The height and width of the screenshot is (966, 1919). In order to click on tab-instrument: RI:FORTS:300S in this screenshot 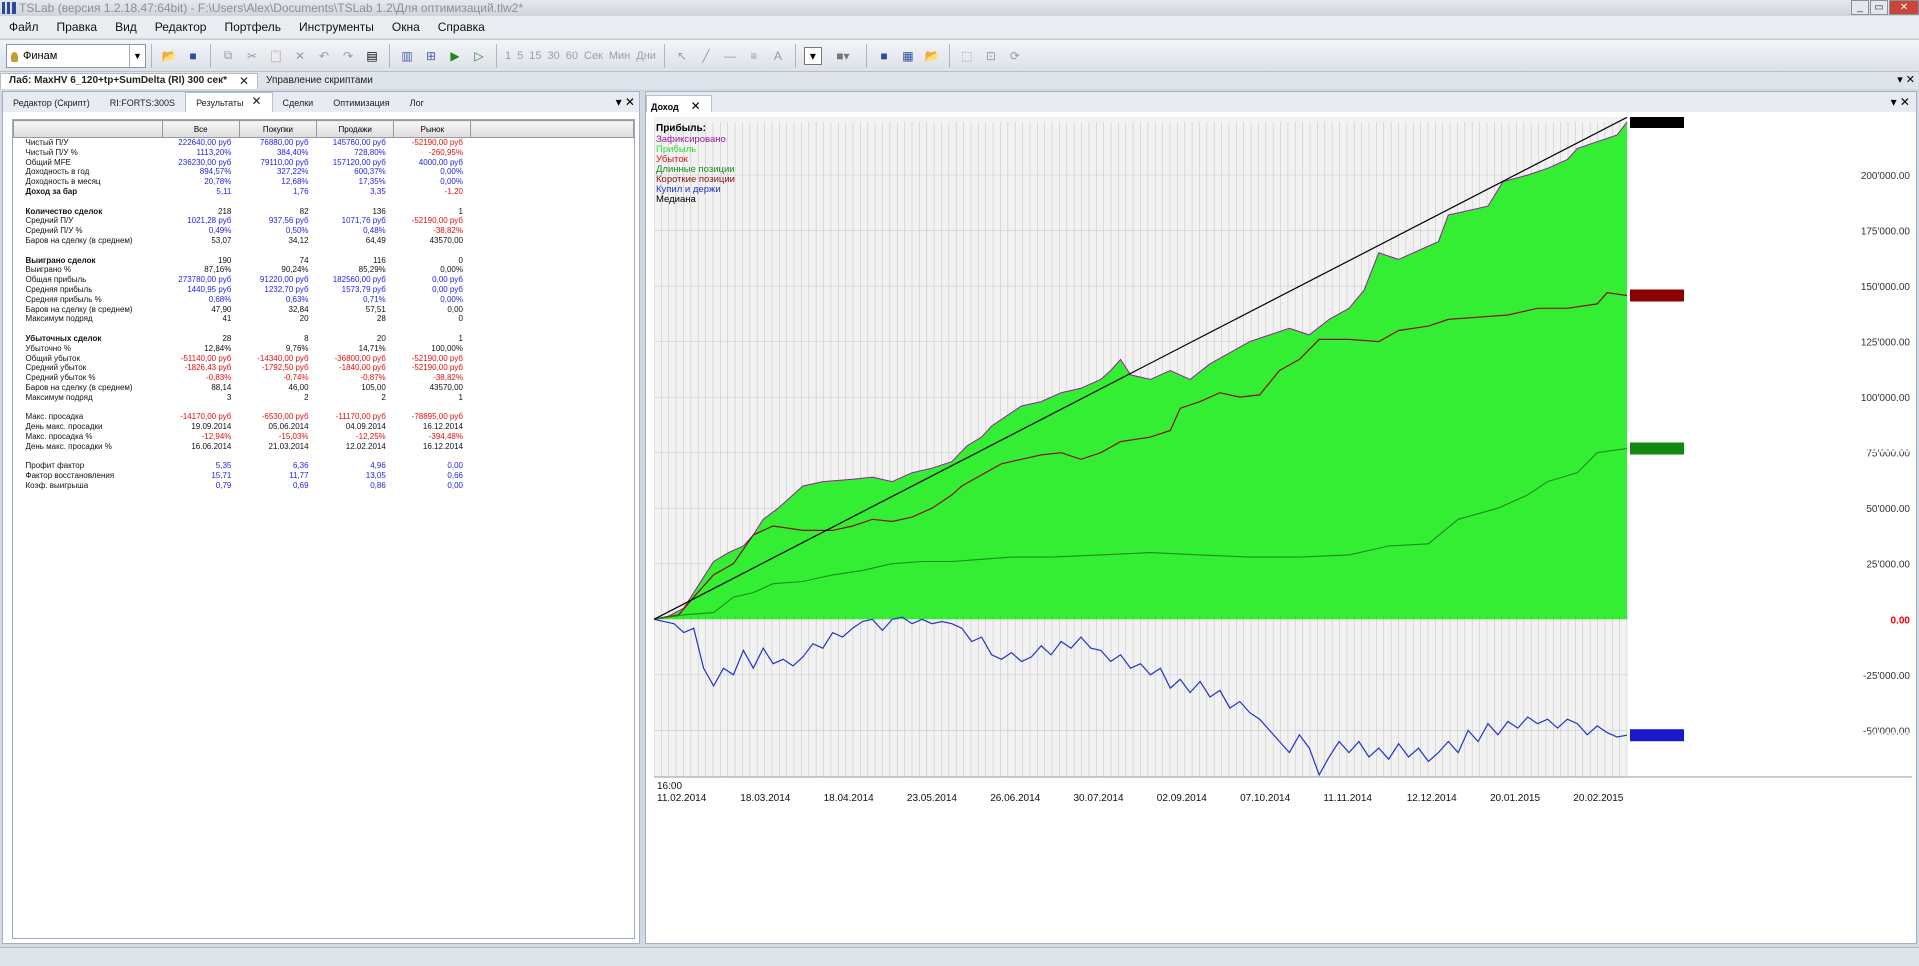, I will do `click(142, 102)`.